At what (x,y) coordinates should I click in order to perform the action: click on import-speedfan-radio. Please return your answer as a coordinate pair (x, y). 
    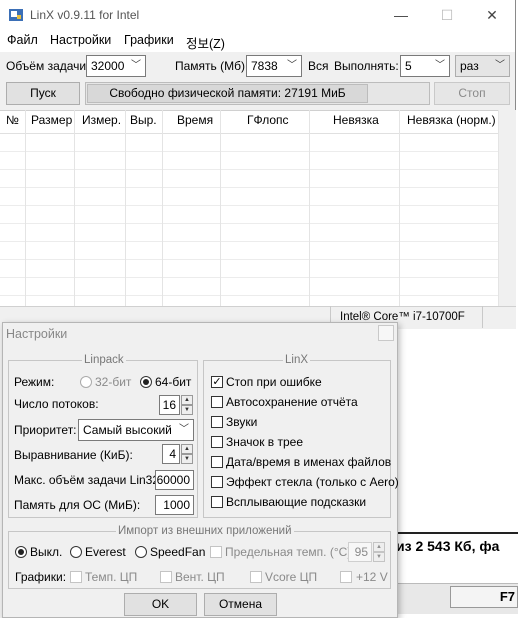
    Looking at the image, I should click on (141, 552).